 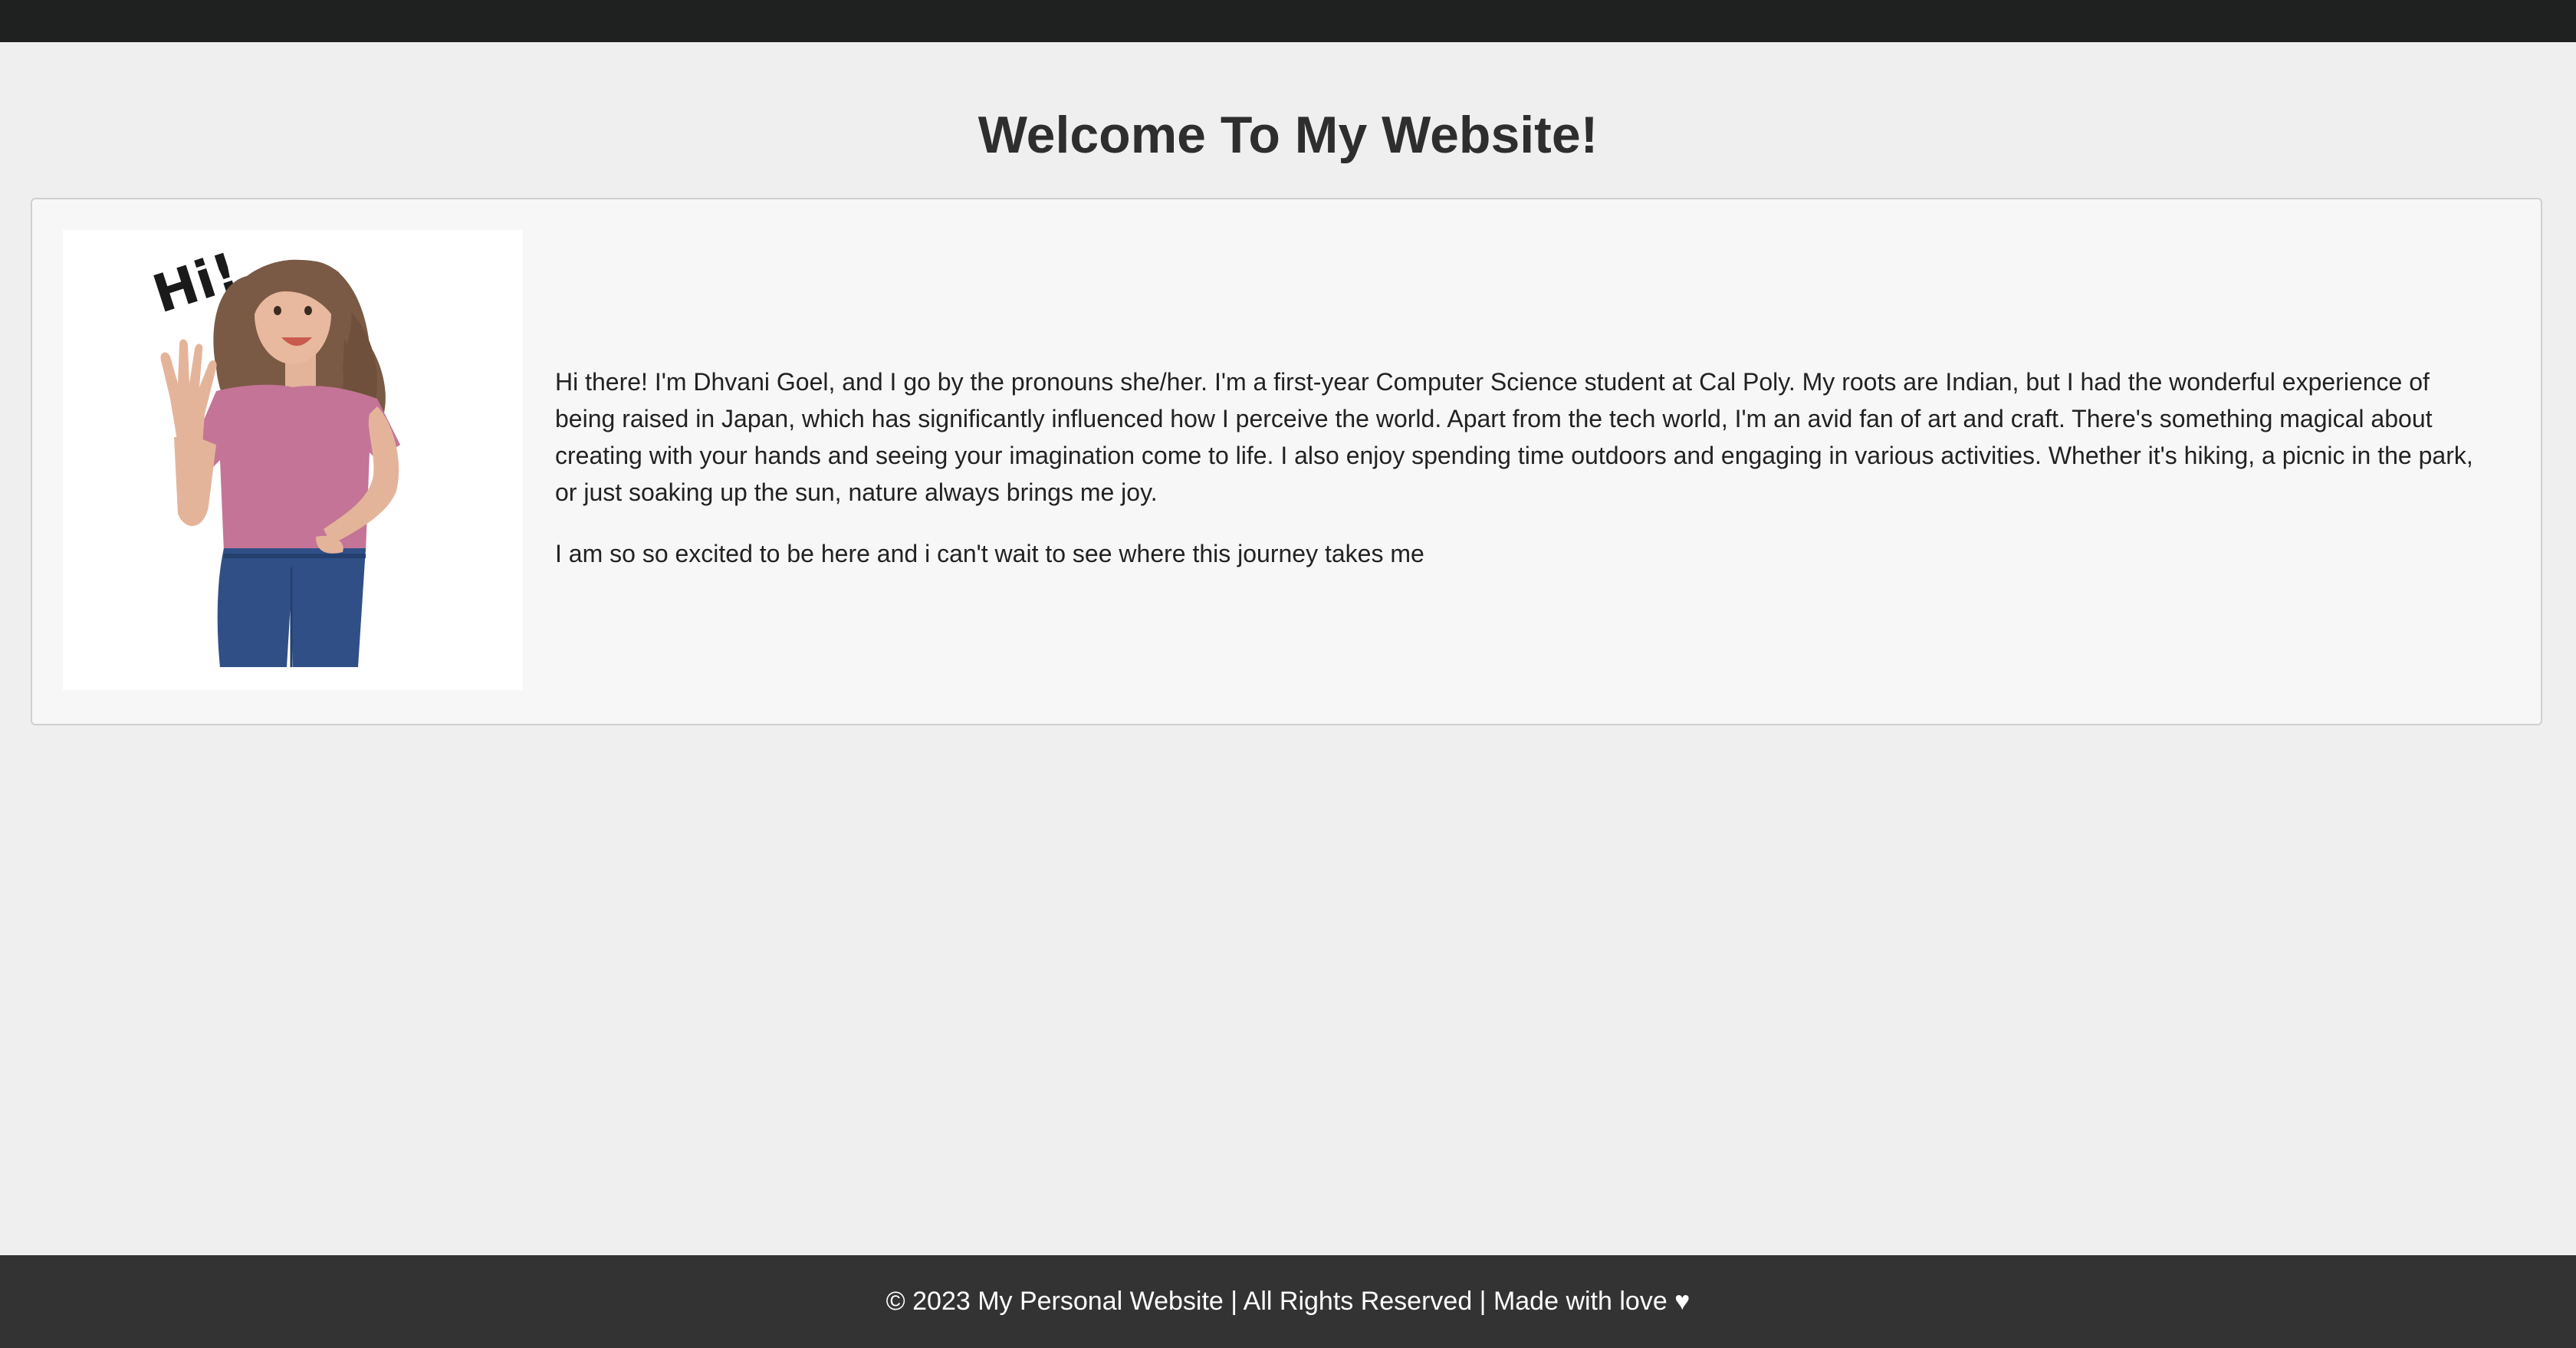 I want to click on profile-illustration: Hi!, so click(x=293, y=460).